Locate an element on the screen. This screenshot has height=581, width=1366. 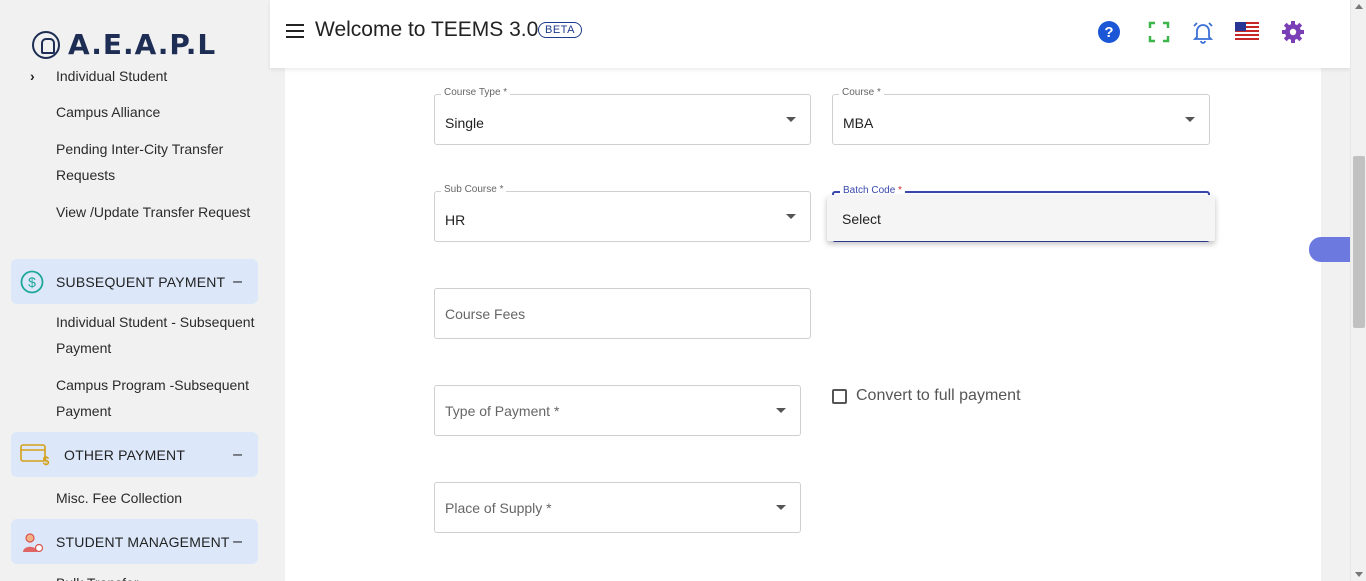
sidebar-group-other-payment: $ OTHER PAYMENT – is located at coordinates (134, 454).